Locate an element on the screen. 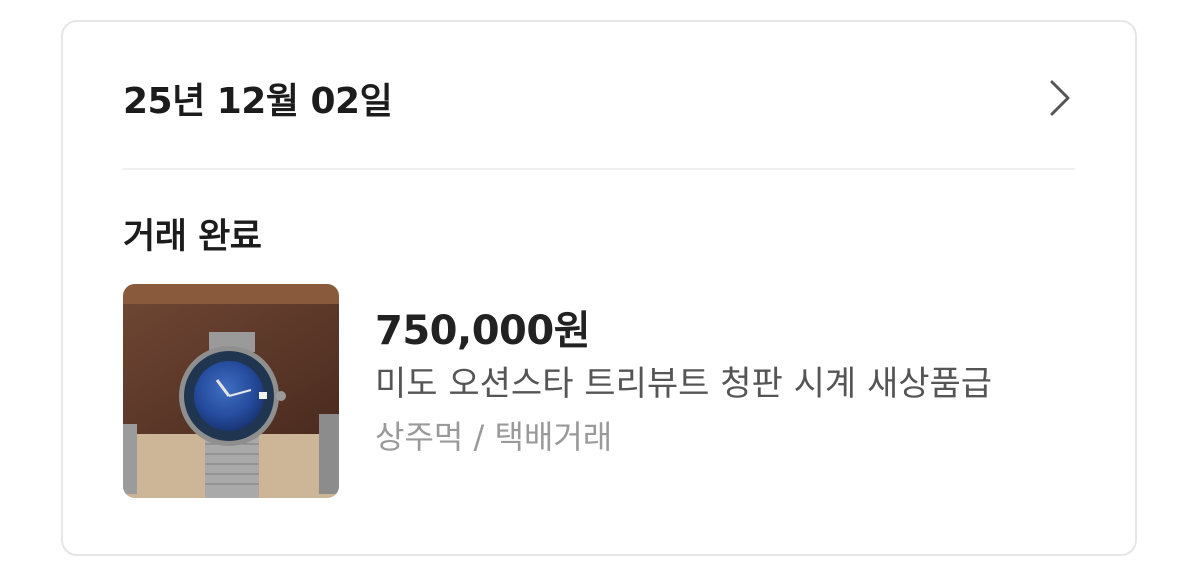 The image size is (1200, 570). transaction-date: 25년 12월 02일 is located at coordinates (258, 101).